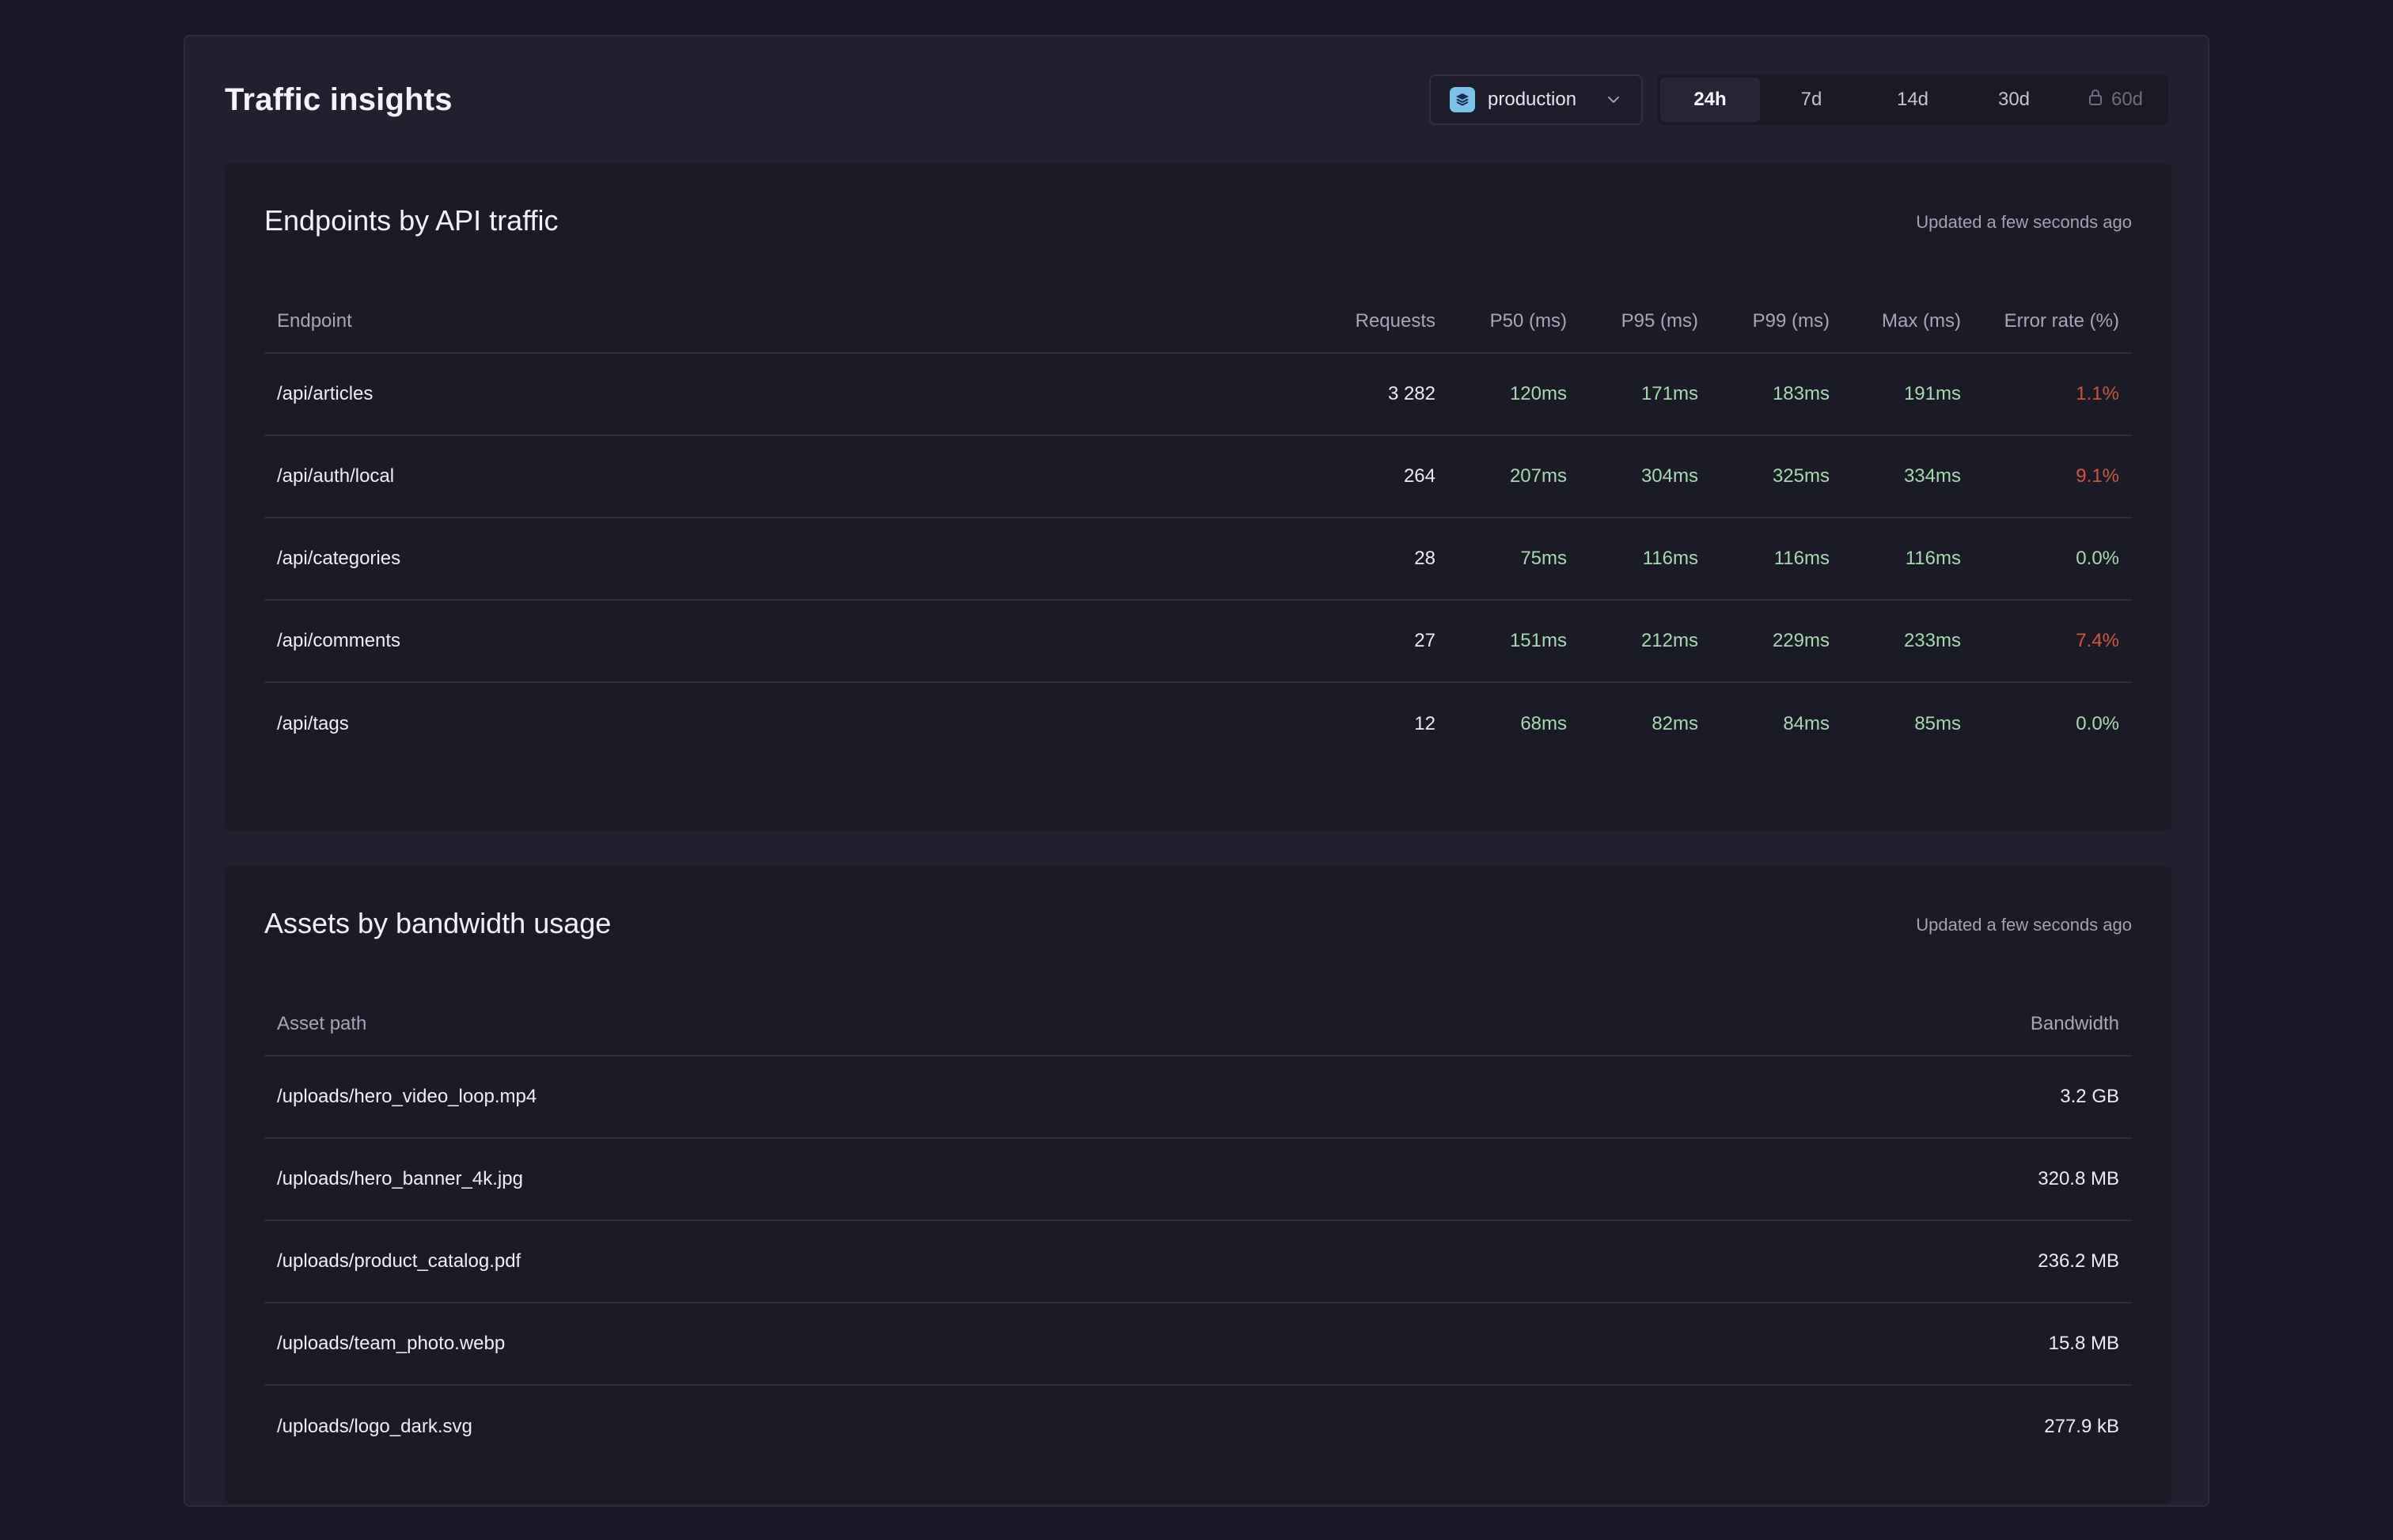 This screenshot has width=2393, height=1540. I want to click on col-p95: P95 (ms), so click(1645, 322).